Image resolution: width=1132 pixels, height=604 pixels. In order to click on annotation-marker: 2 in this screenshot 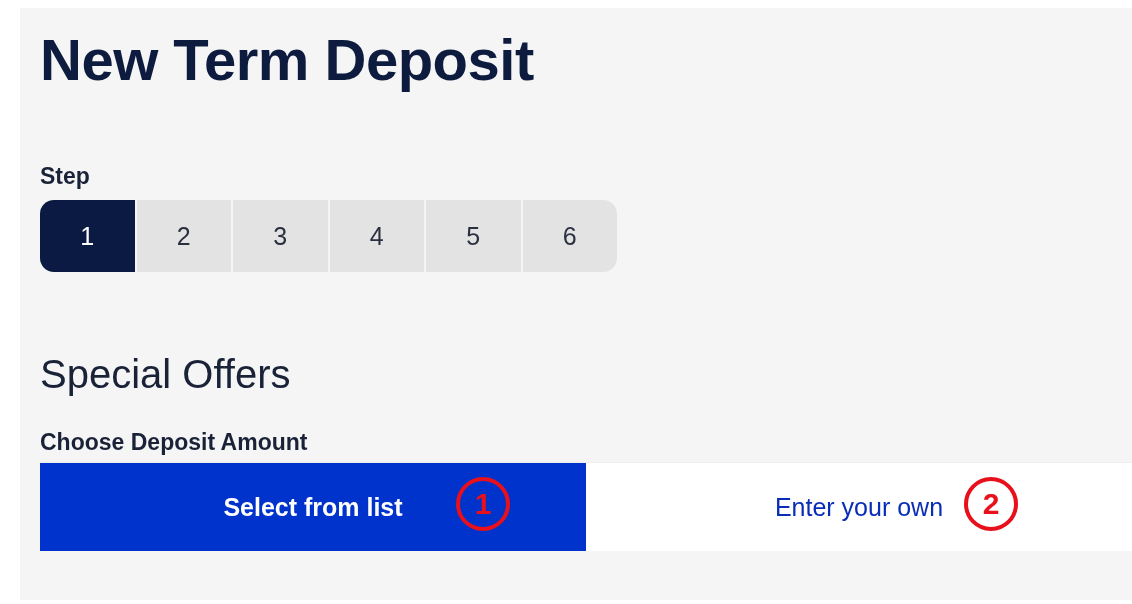, I will do `click(991, 504)`.